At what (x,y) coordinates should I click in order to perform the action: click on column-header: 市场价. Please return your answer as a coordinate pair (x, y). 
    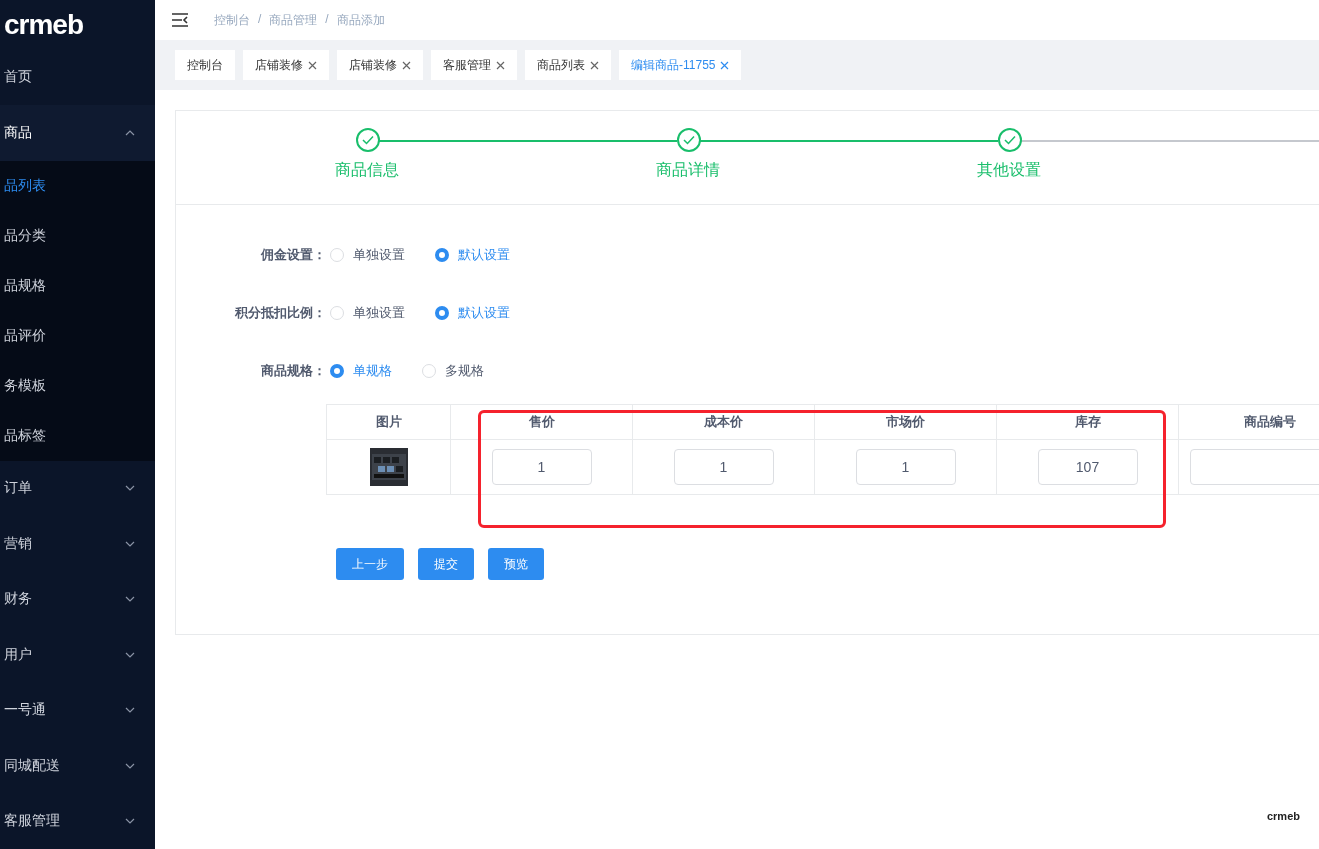
    Looking at the image, I should click on (906, 422).